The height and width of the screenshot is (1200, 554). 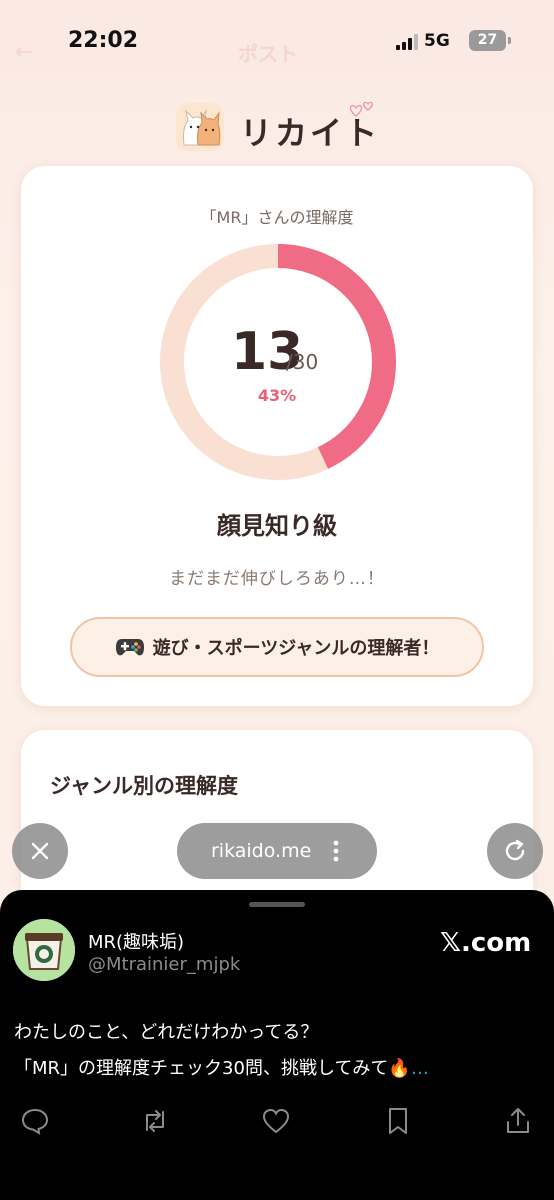 What do you see at coordinates (410, 42) in the screenshot?
I see `signal-icon` at bounding box center [410, 42].